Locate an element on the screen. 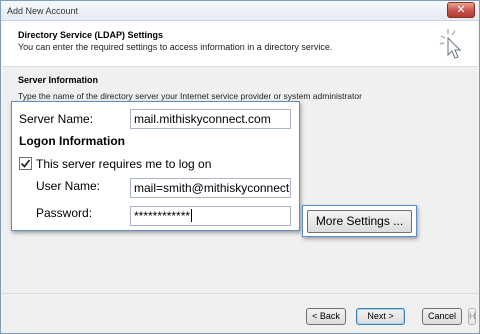  server-information-heading: Server Information is located at coordinates (58, 80).